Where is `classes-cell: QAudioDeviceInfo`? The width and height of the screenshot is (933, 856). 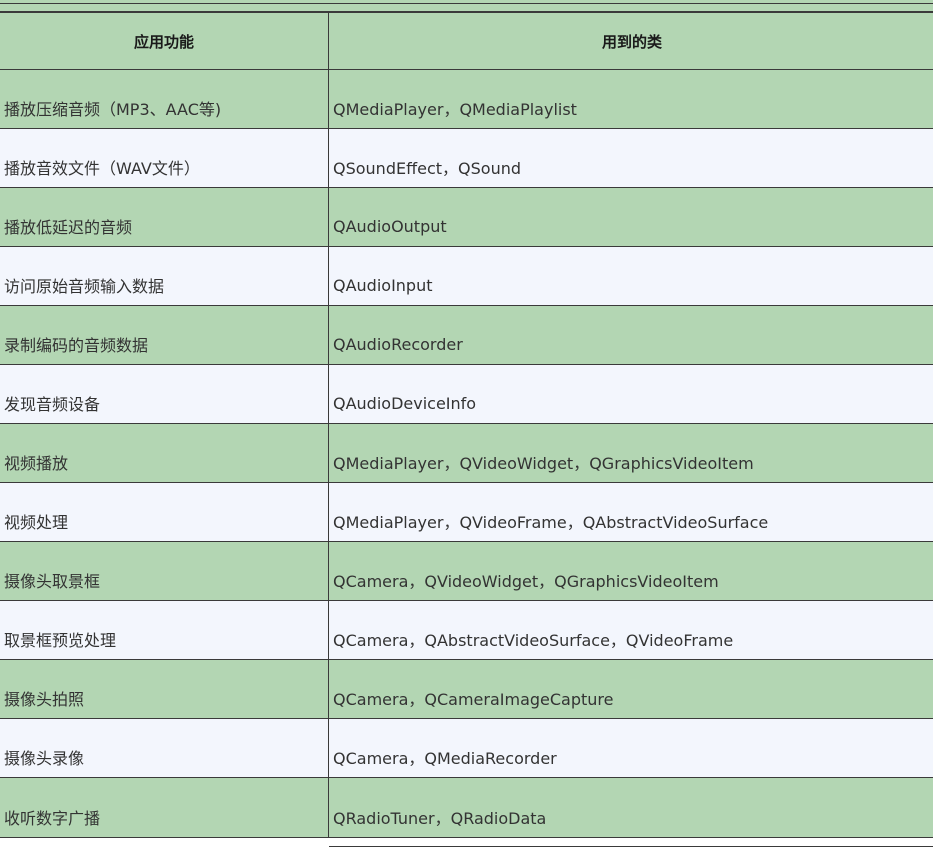
classes-cell: QAudioDeviceInfo is located at coordinates (630, 394).